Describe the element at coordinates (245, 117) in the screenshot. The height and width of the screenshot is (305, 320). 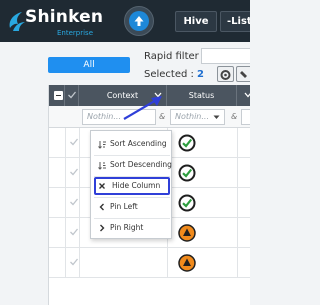
I see `next-column-filter-input` at that location.